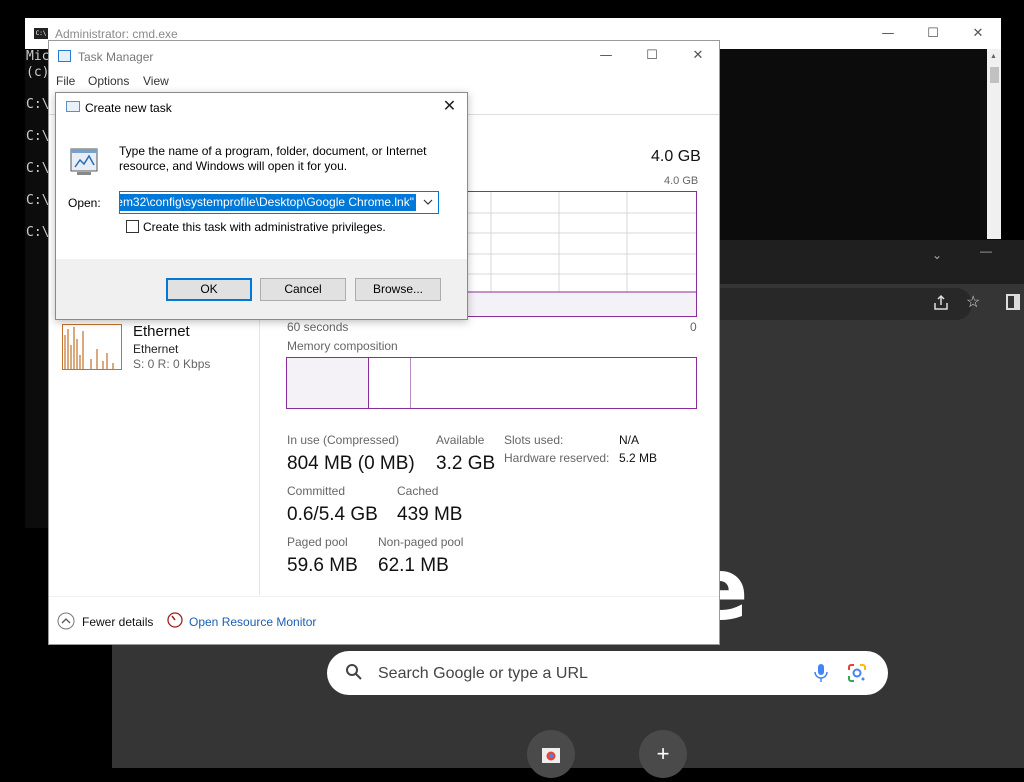 This screenshot has width=1024, height=782. I want to click on open-resource-monitor-link: Open Resource Monitor, so click(252, 622).